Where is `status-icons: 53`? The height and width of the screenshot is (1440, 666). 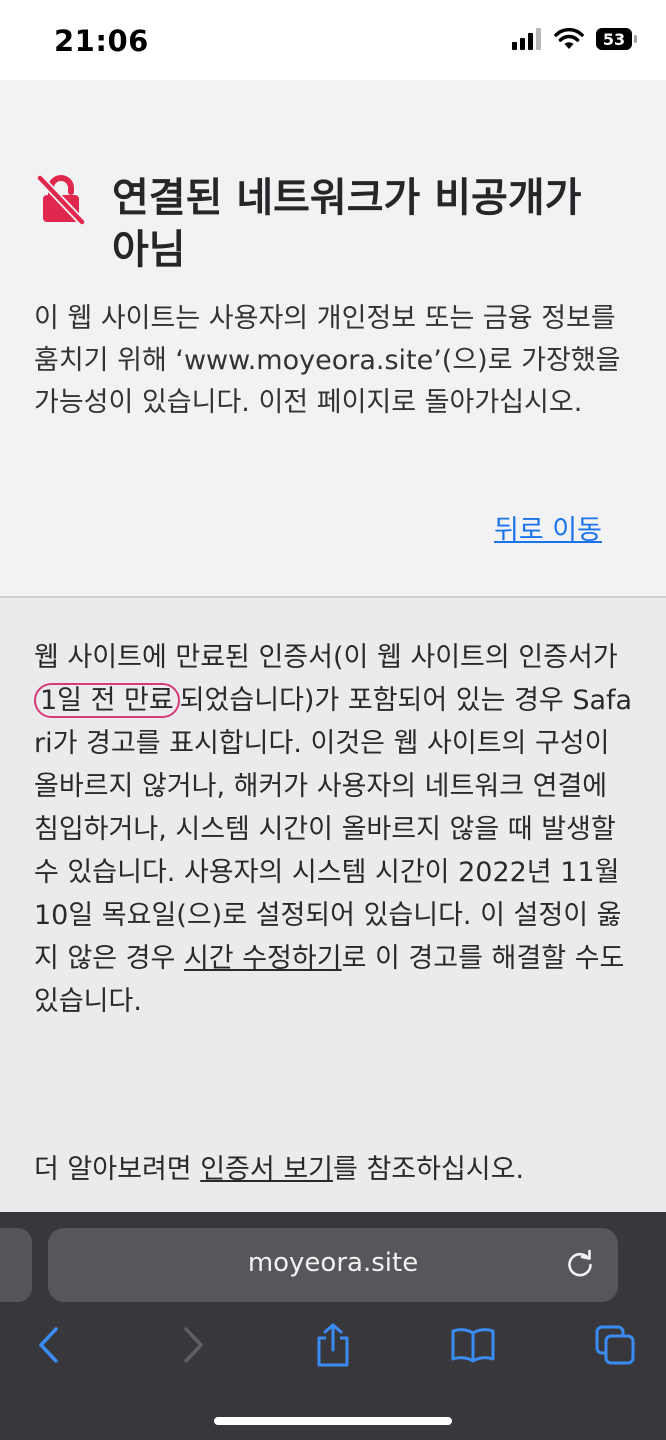 status-icons: 53 is located at coordinates (574, 39).